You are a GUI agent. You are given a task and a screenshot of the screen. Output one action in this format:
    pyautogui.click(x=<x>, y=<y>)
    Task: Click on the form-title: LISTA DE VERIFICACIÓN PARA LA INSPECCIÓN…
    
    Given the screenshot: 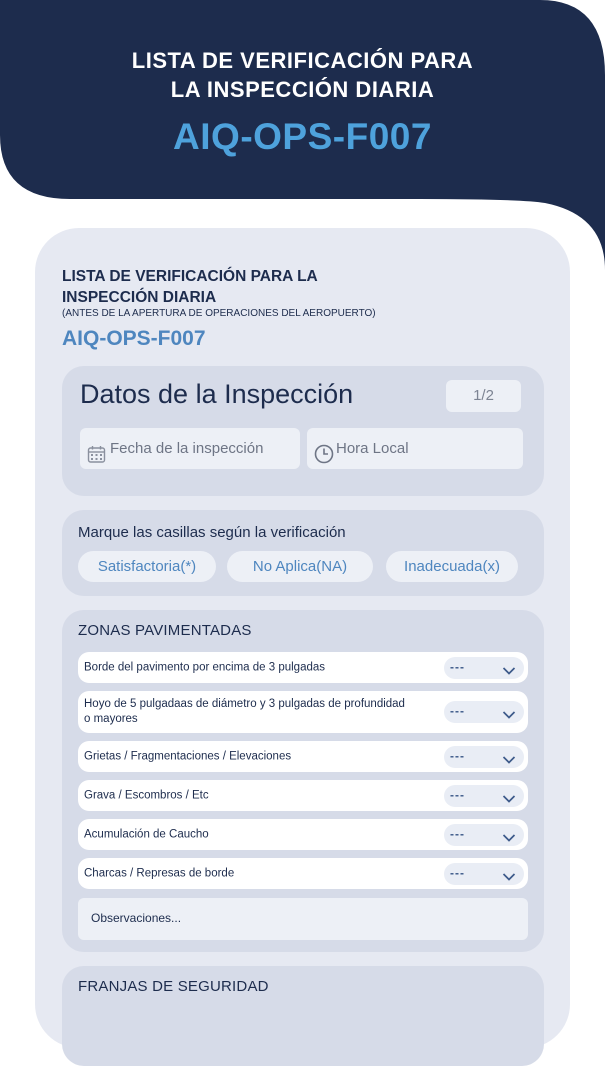 What is the action you would take?
    pyautogui.click(x=190, y=287)
    